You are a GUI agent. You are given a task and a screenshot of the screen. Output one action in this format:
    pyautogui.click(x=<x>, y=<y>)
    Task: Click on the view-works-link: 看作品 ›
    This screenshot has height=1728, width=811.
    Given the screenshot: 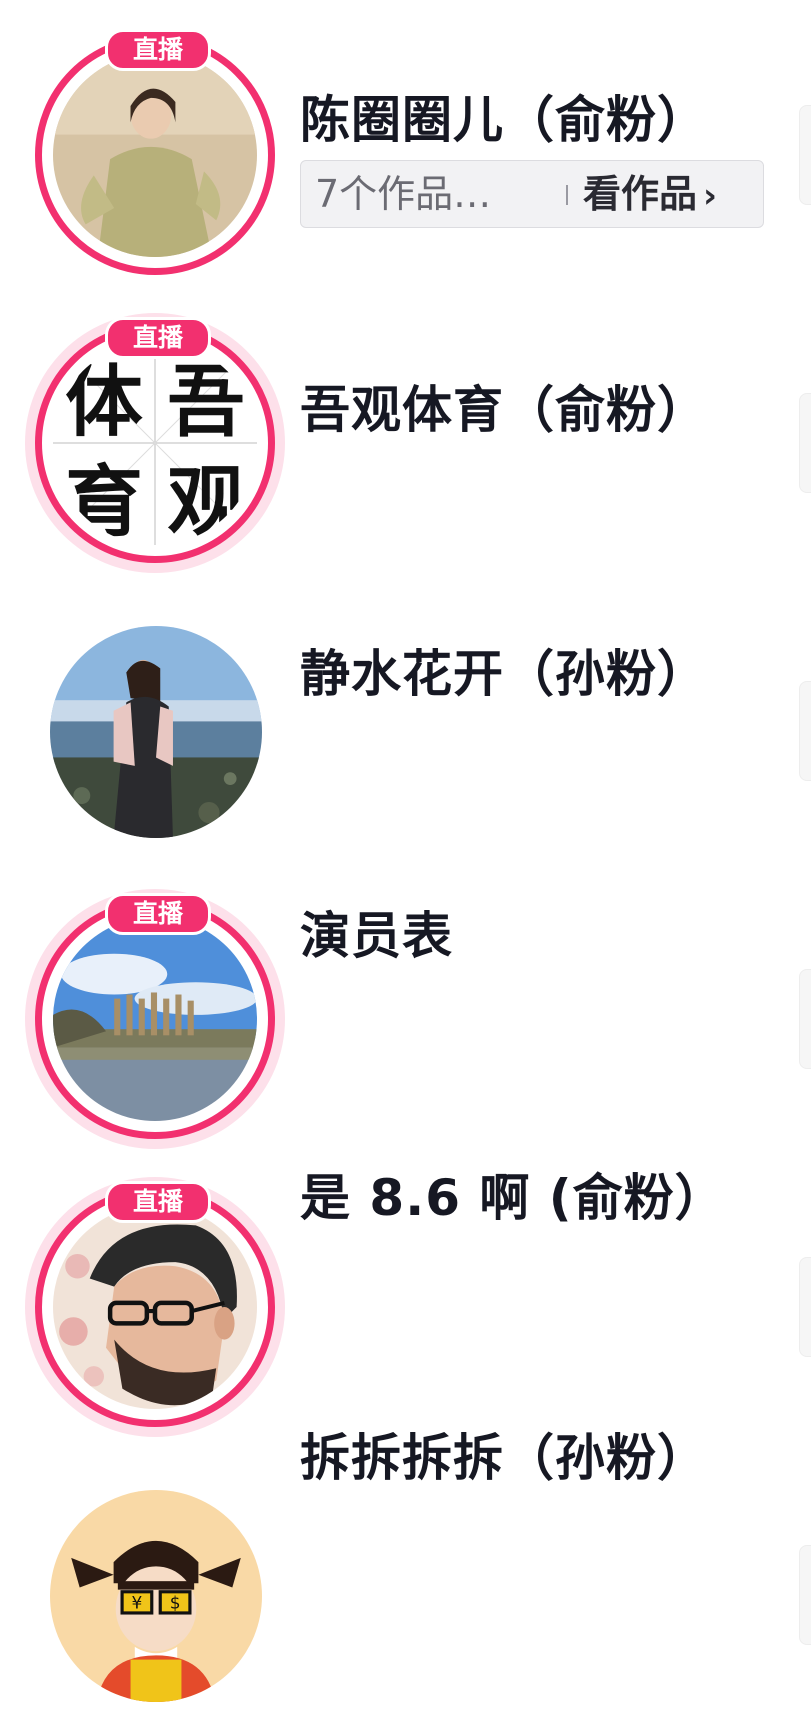 What is the action you would take?
    pyautogui.click(x=650, y=195)
    